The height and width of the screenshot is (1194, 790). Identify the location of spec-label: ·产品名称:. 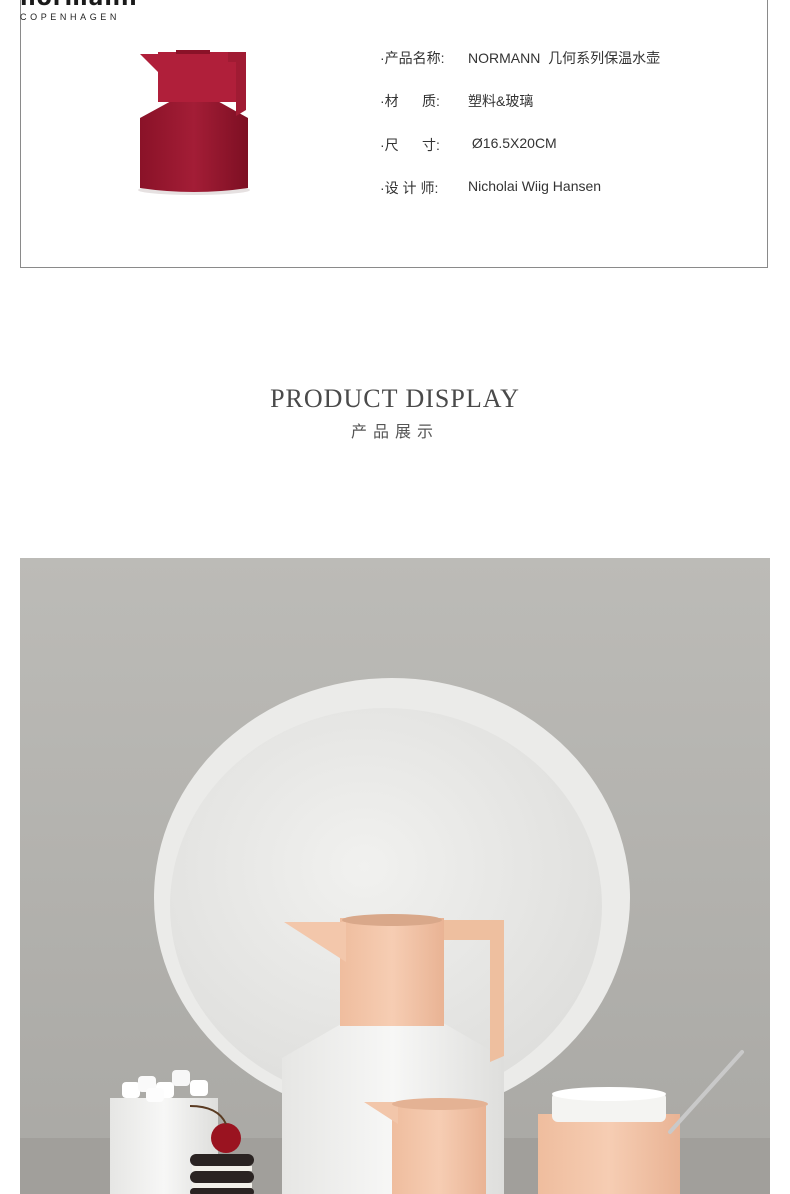
(412, 58).